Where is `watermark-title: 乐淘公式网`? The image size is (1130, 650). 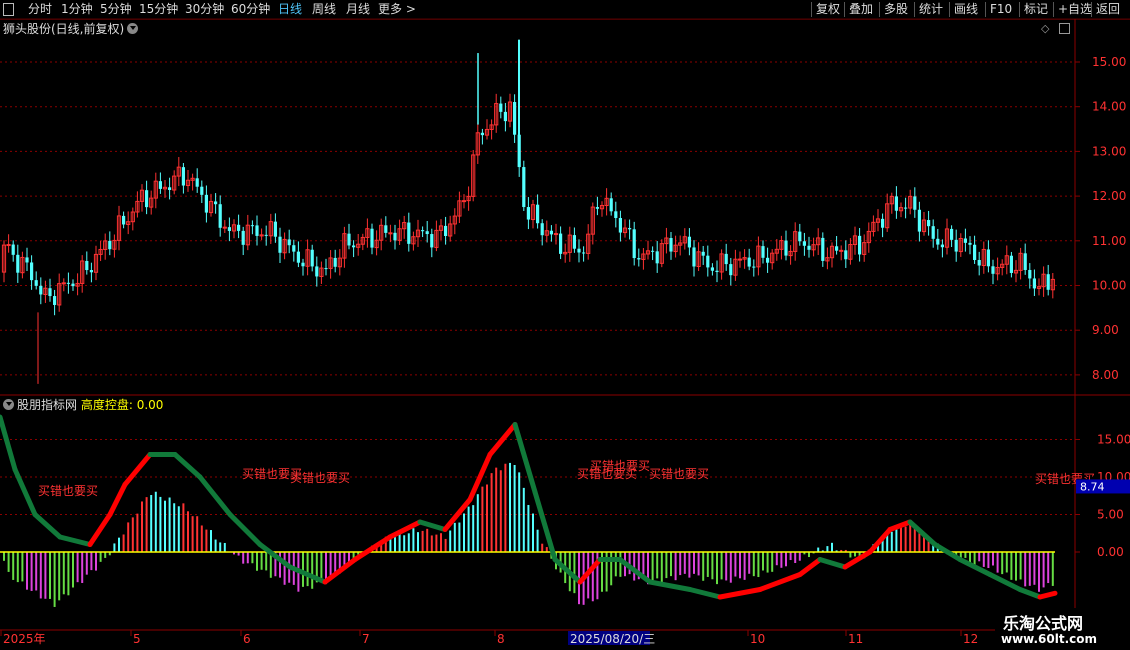 watermark-title: 乐淘公式网 is located at coordinates (1043, 623).